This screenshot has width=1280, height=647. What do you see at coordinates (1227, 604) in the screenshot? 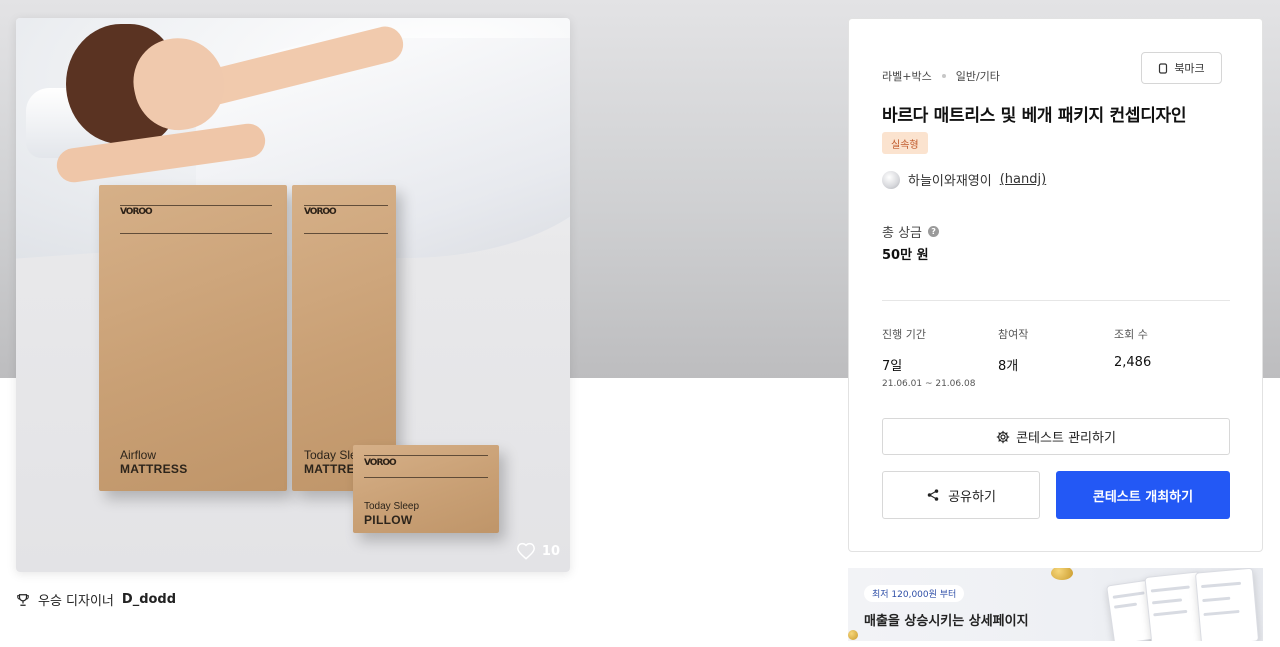
I see `detail-page-mockup` at bounding box center [1227, 604].